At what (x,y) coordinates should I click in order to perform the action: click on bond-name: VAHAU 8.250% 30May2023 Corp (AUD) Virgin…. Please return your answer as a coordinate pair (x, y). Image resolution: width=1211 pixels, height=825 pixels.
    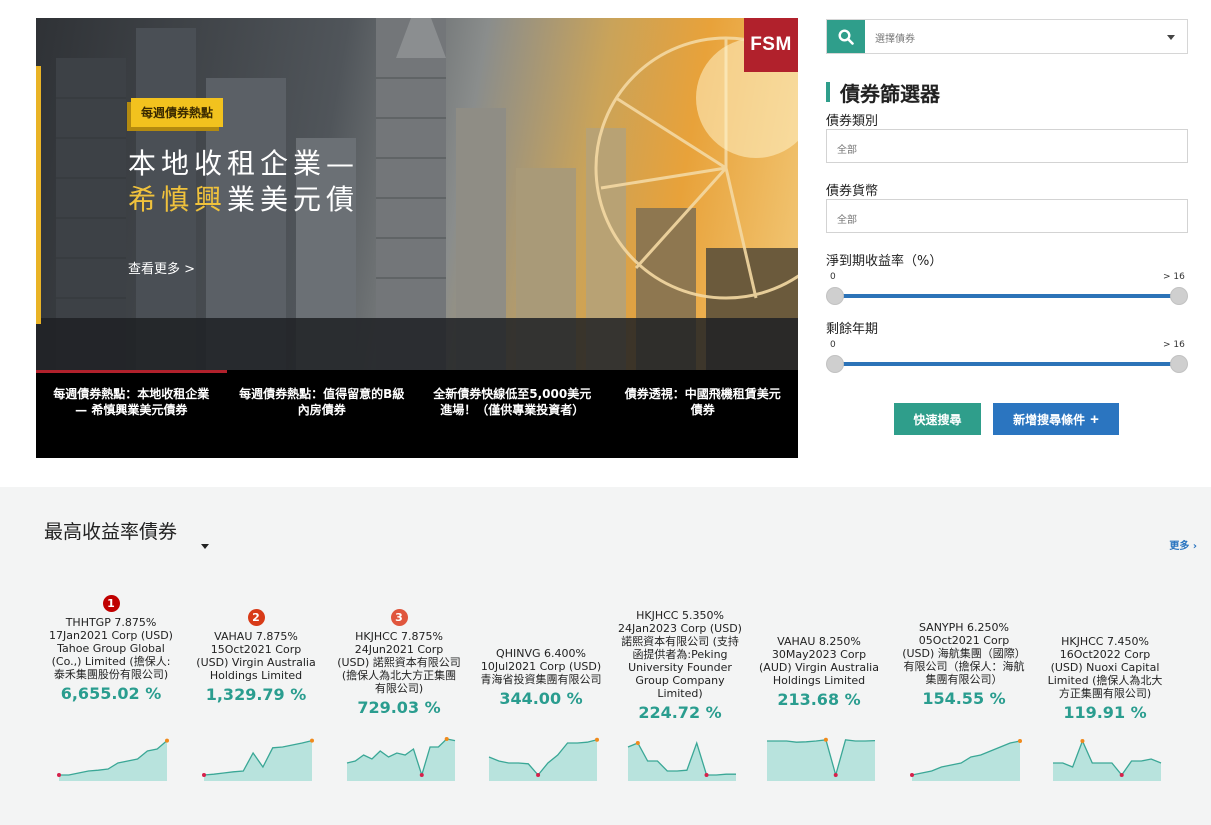
    Looking at the image, I should click on (819, 661).